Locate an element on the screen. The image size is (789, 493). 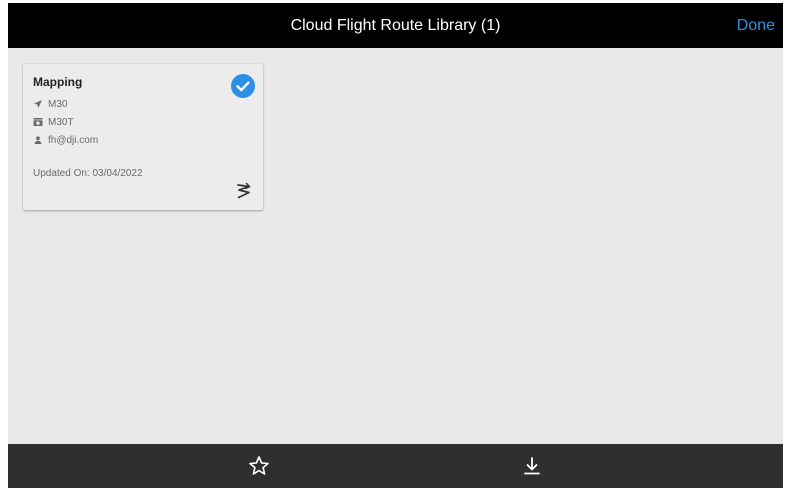
page-title: Cloud Flight Route Library (1) is located at coordinates (395, 25).